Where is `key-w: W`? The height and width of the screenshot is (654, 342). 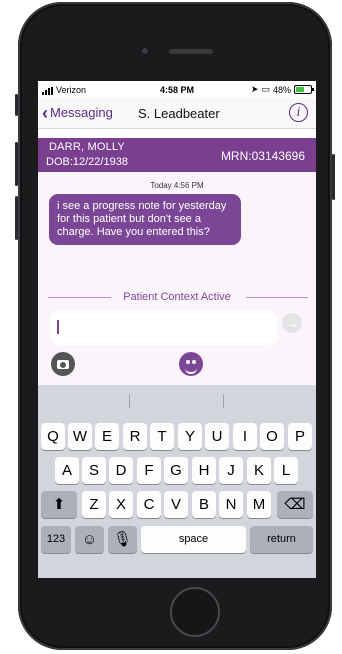 key-w: W is located at coordinates (80, 436).